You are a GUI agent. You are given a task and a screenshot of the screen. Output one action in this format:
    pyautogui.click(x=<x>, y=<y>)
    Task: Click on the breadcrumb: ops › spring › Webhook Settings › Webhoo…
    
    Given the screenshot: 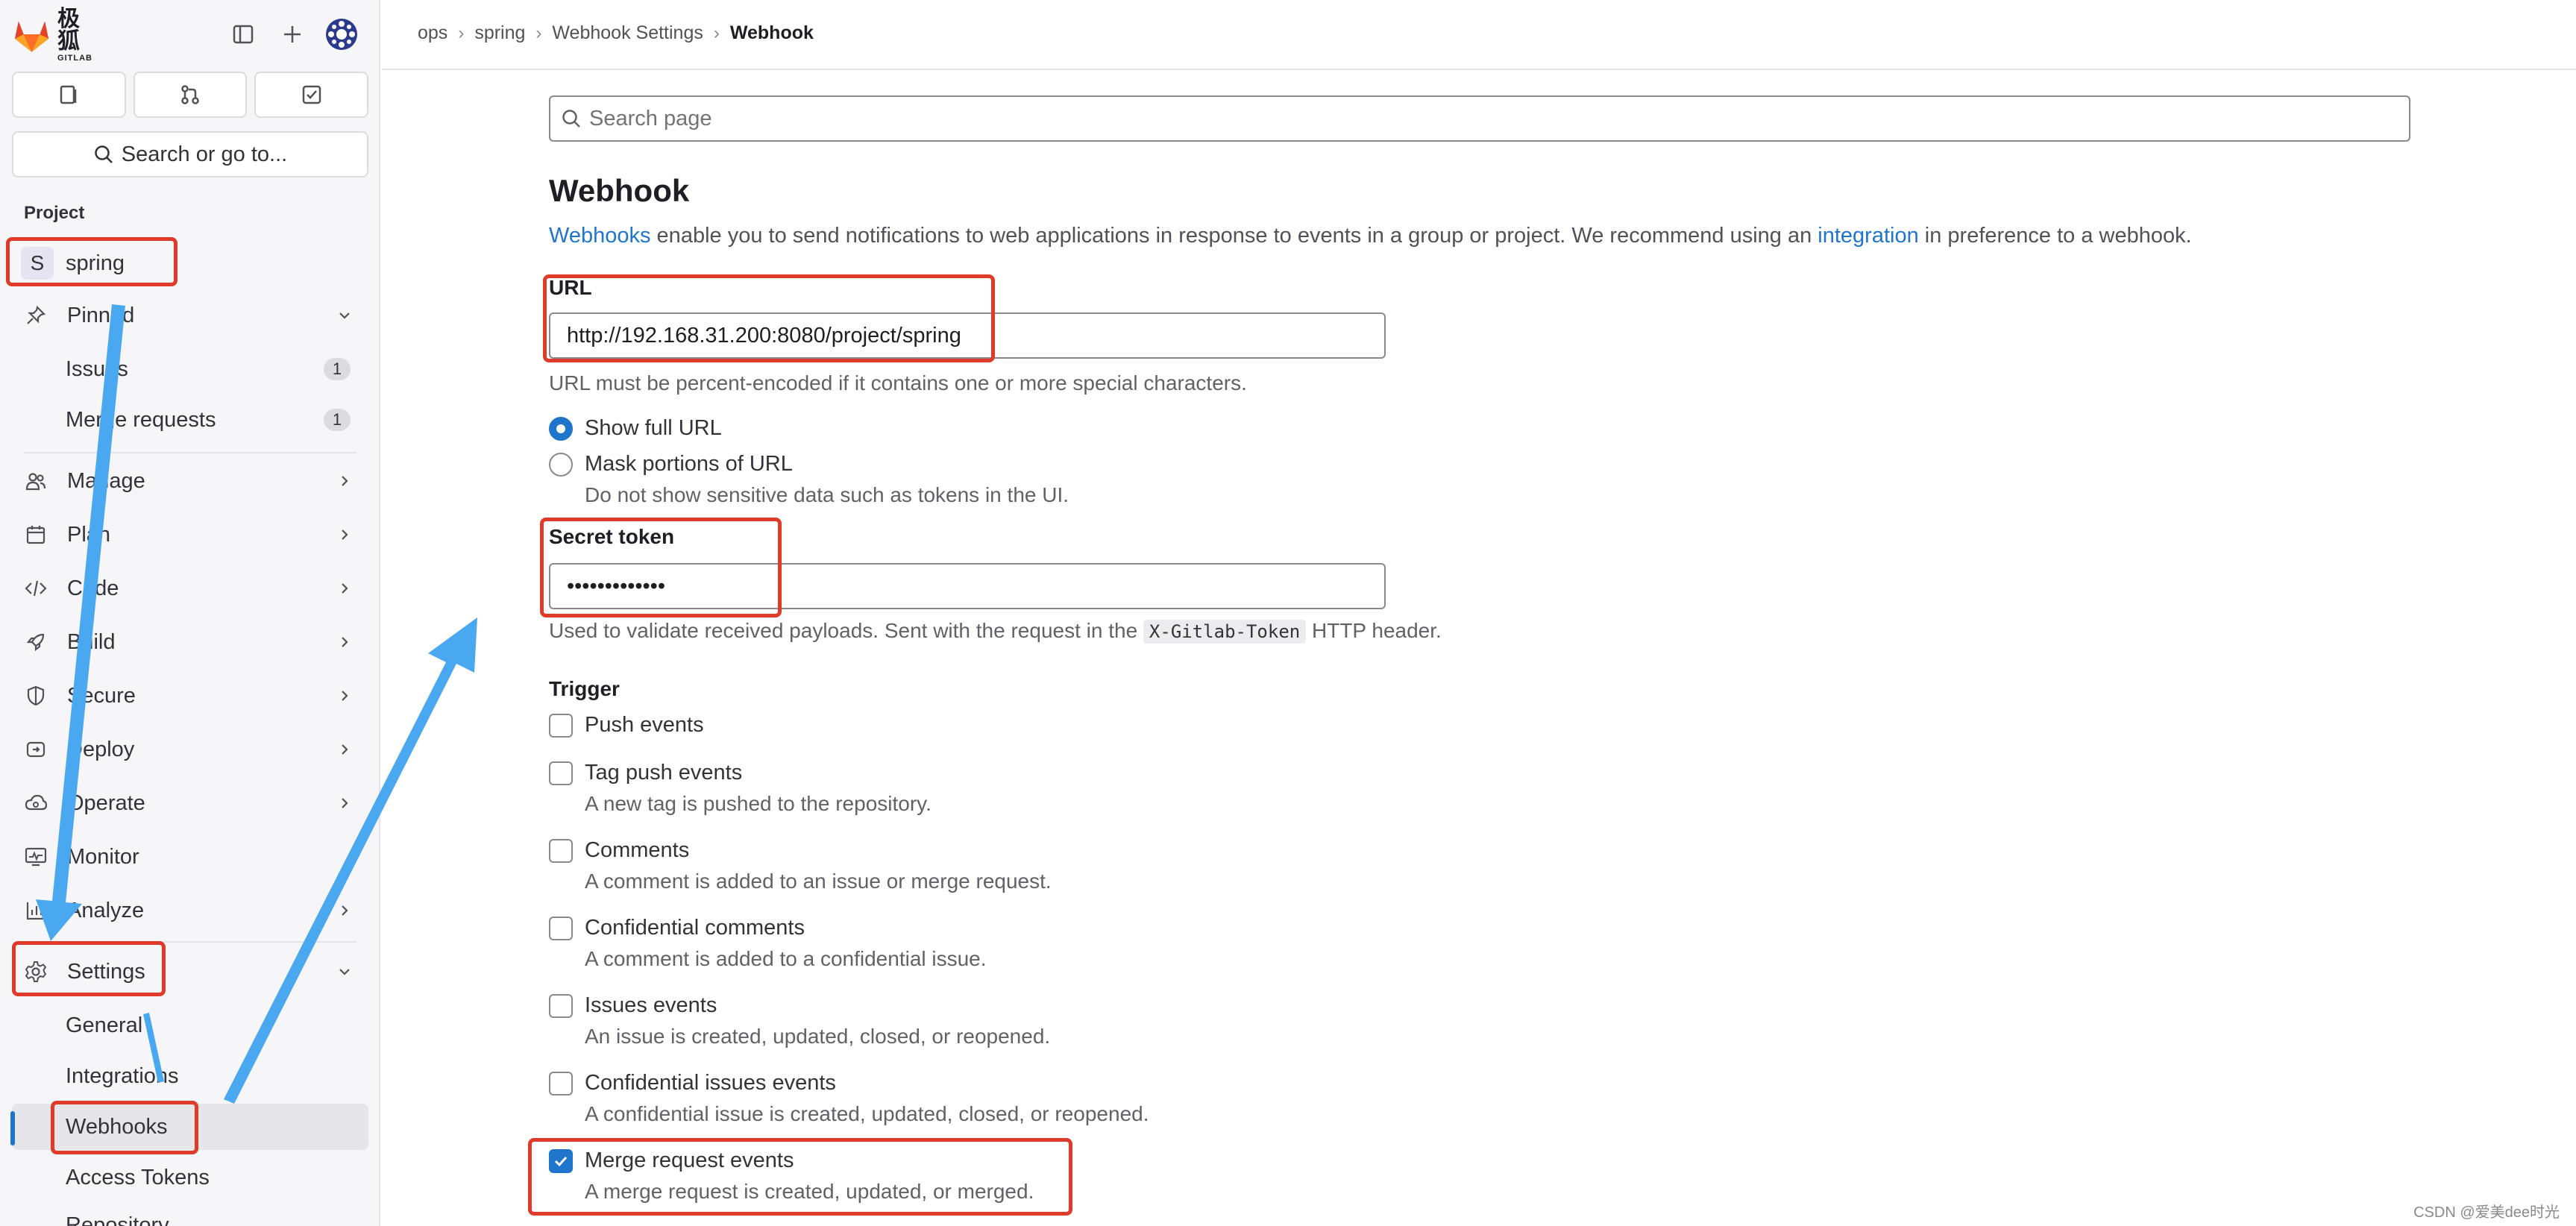 What is the action you would take?
    pyautogui.click(x=616, y=33)
    